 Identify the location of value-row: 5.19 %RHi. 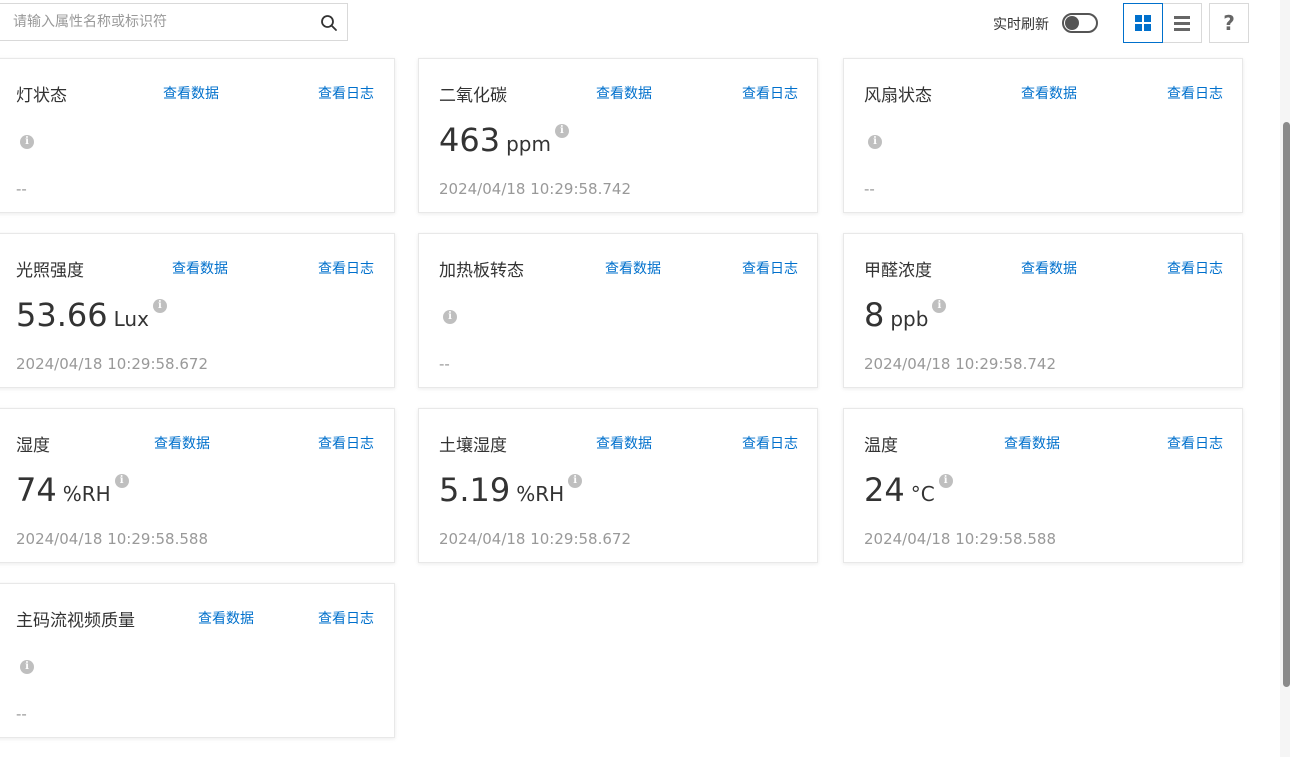
(511, 490).